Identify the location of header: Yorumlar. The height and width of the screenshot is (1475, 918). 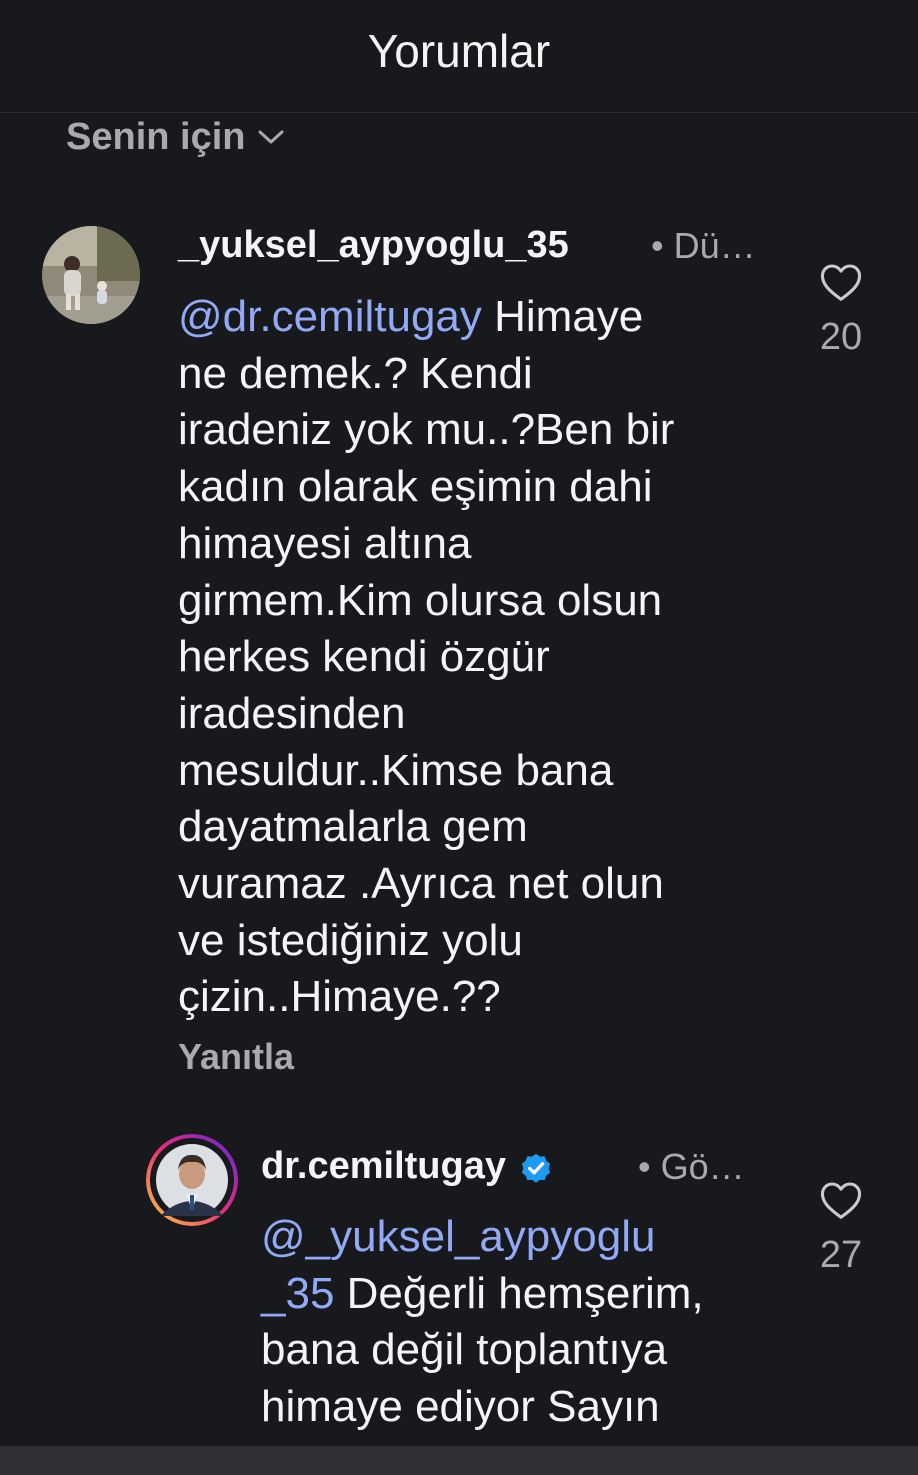
(459, 56).